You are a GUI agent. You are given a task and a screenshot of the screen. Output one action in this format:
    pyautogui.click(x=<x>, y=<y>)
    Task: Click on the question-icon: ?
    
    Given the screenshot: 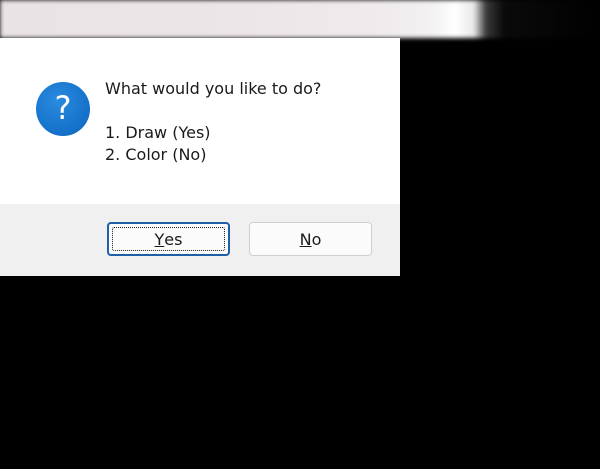 What is the action you would take?
    pyautogui.click(x=63, y=109)
    